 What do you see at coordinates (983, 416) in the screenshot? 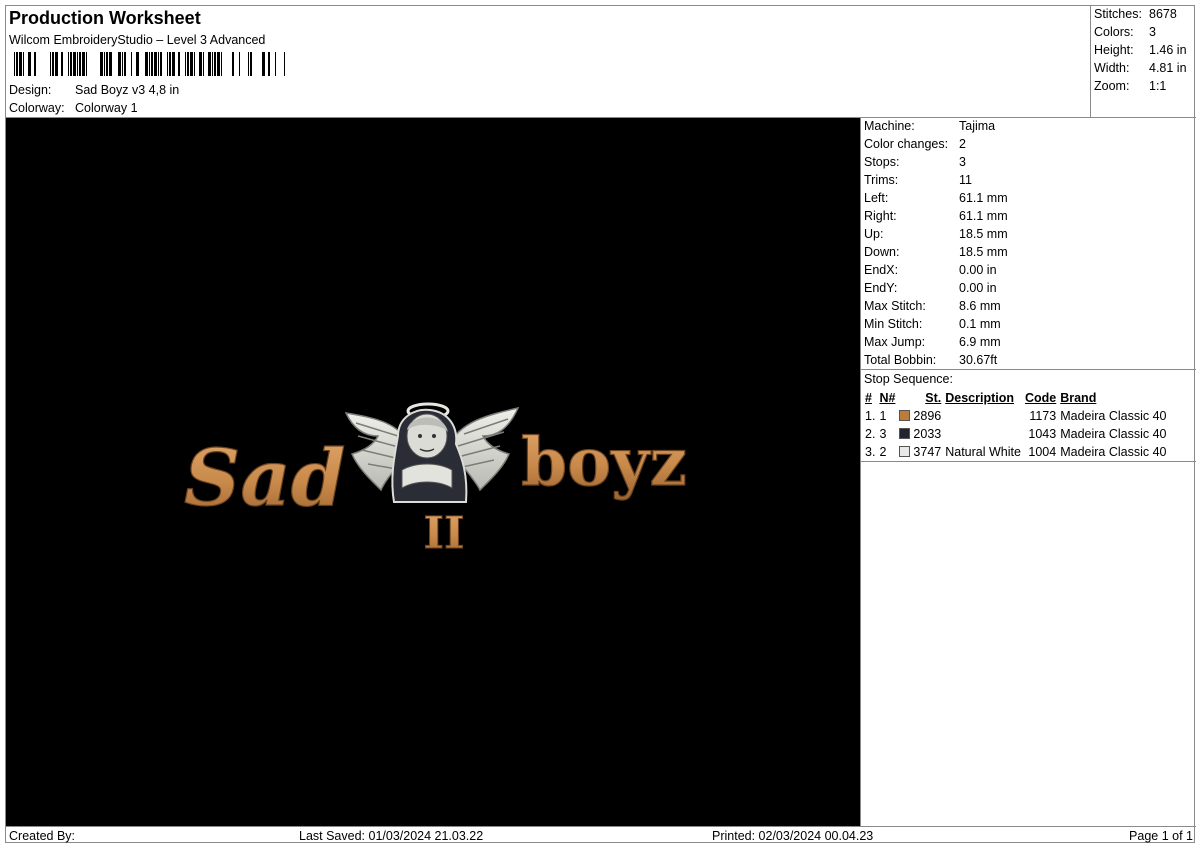
I see `thread-description` at bounding box center [983, 416].